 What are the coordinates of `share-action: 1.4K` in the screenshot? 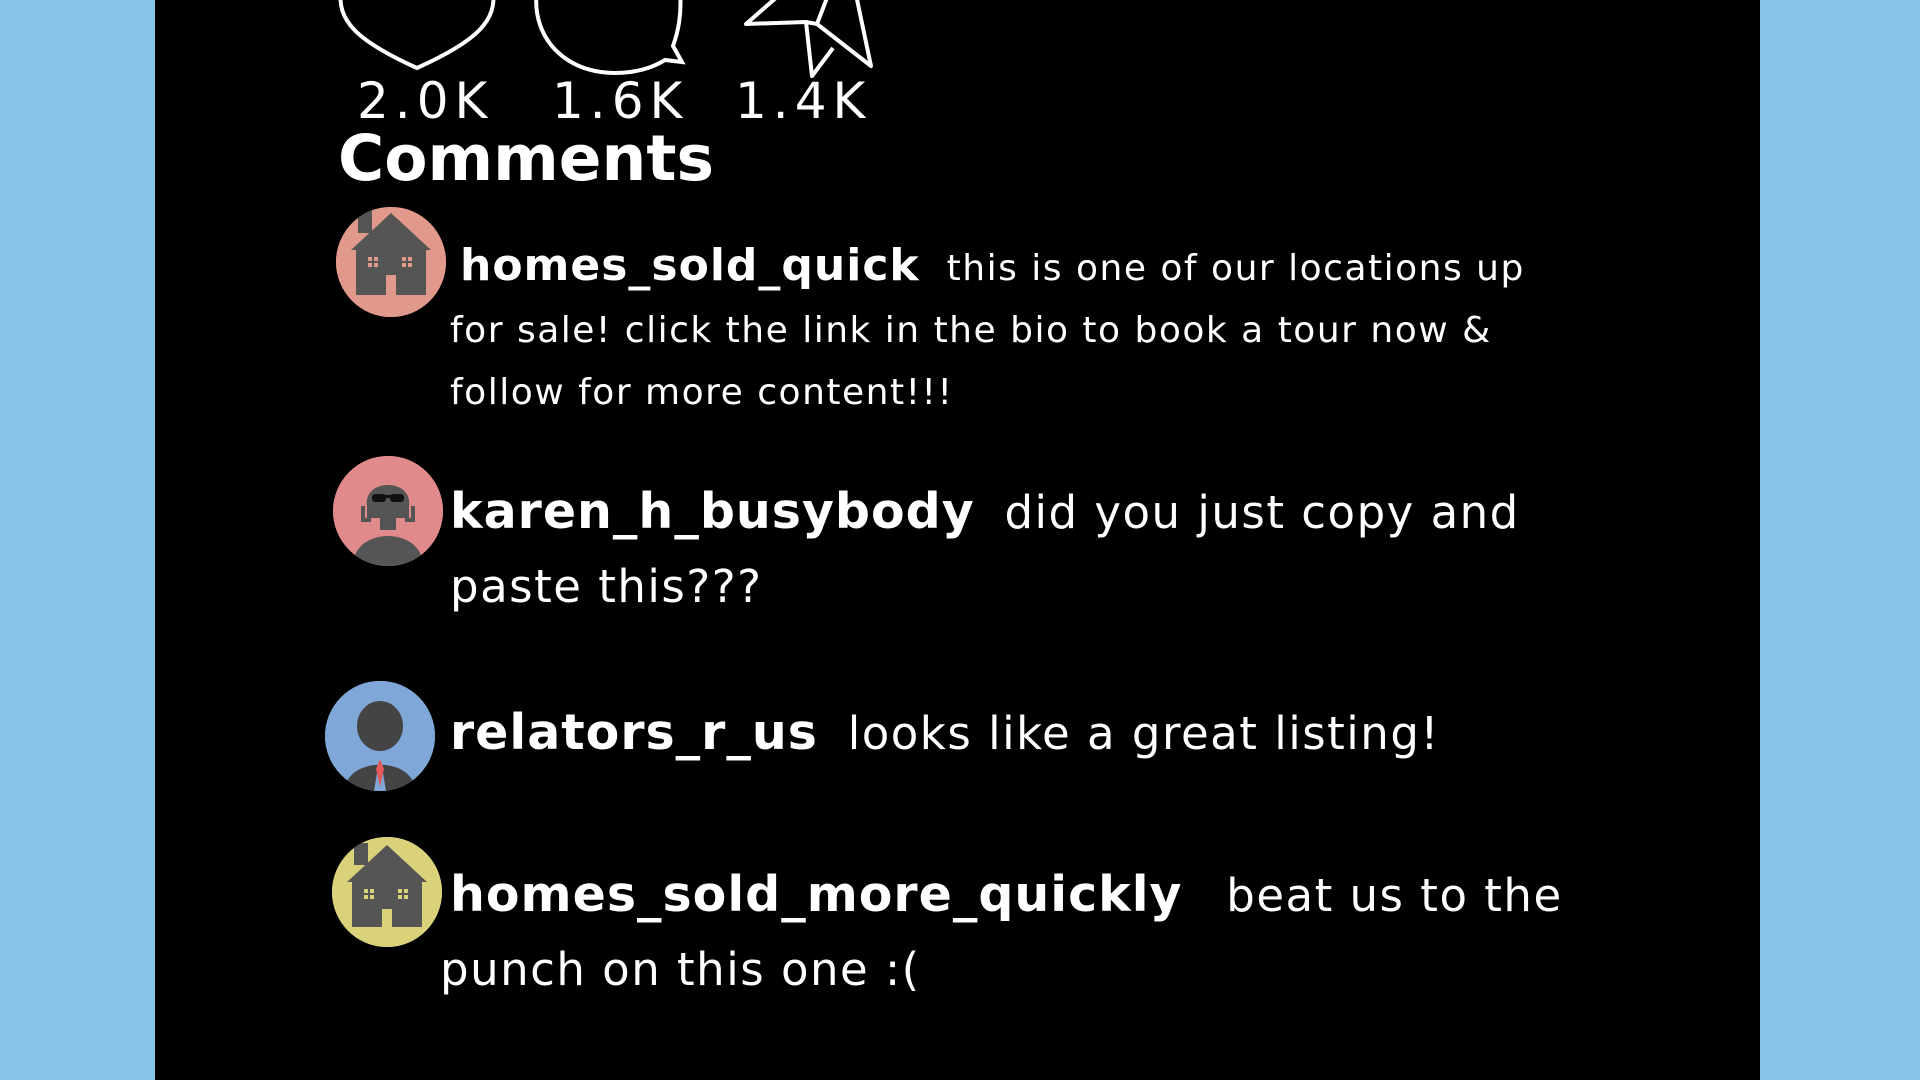 It's located at (815, 65).